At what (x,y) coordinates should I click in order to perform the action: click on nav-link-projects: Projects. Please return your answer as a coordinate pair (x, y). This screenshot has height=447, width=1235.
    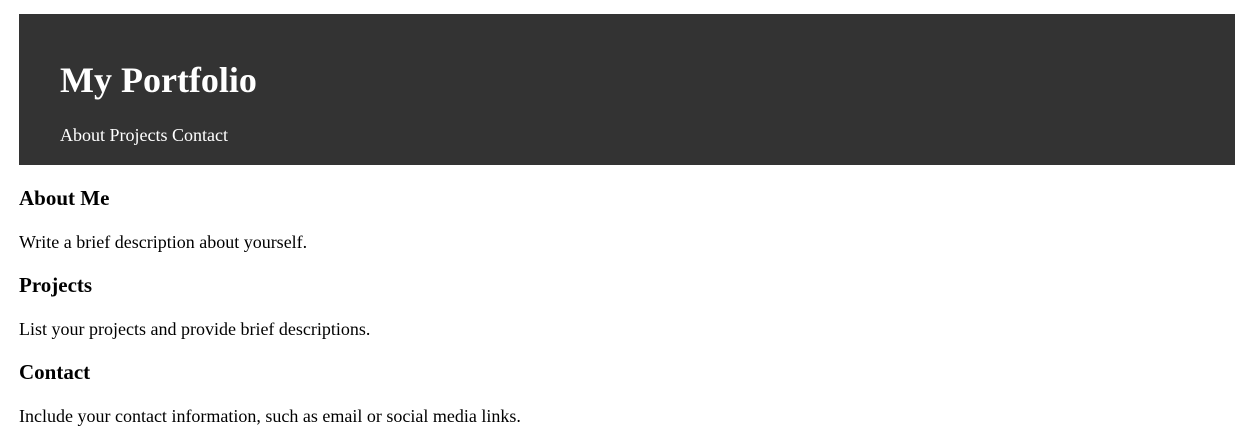
    Looking at the image, I should click on (139, 135).